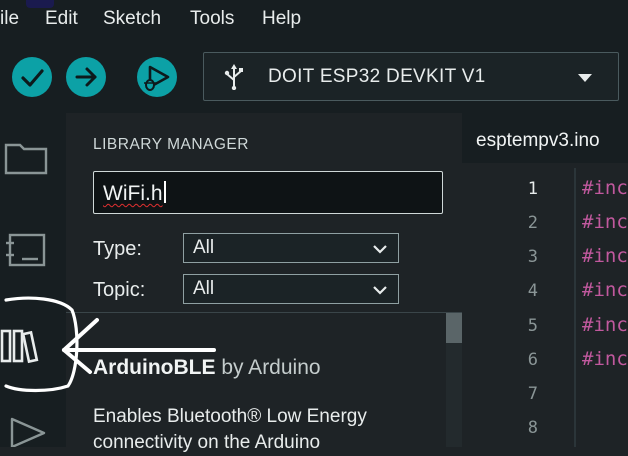 Image resolution: width=628 pixels, height=456 pixels. What do you see at coordinates (212, 19) in the screenshot?
I see `menu-tools: Tools` at bounding box center [212, 19].